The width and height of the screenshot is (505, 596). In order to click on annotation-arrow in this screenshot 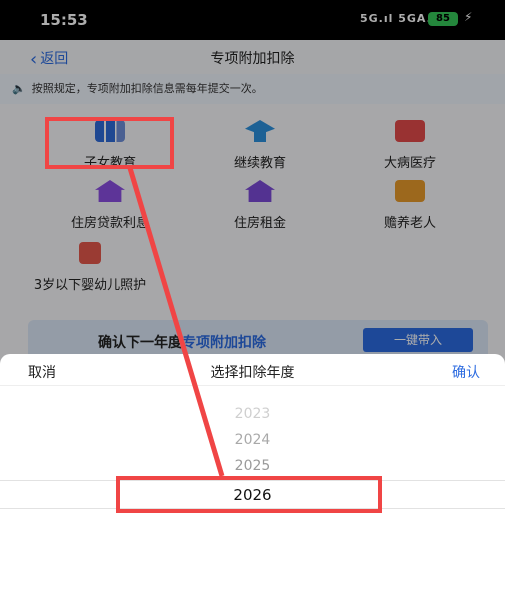, I will do `click(176, 322)`.